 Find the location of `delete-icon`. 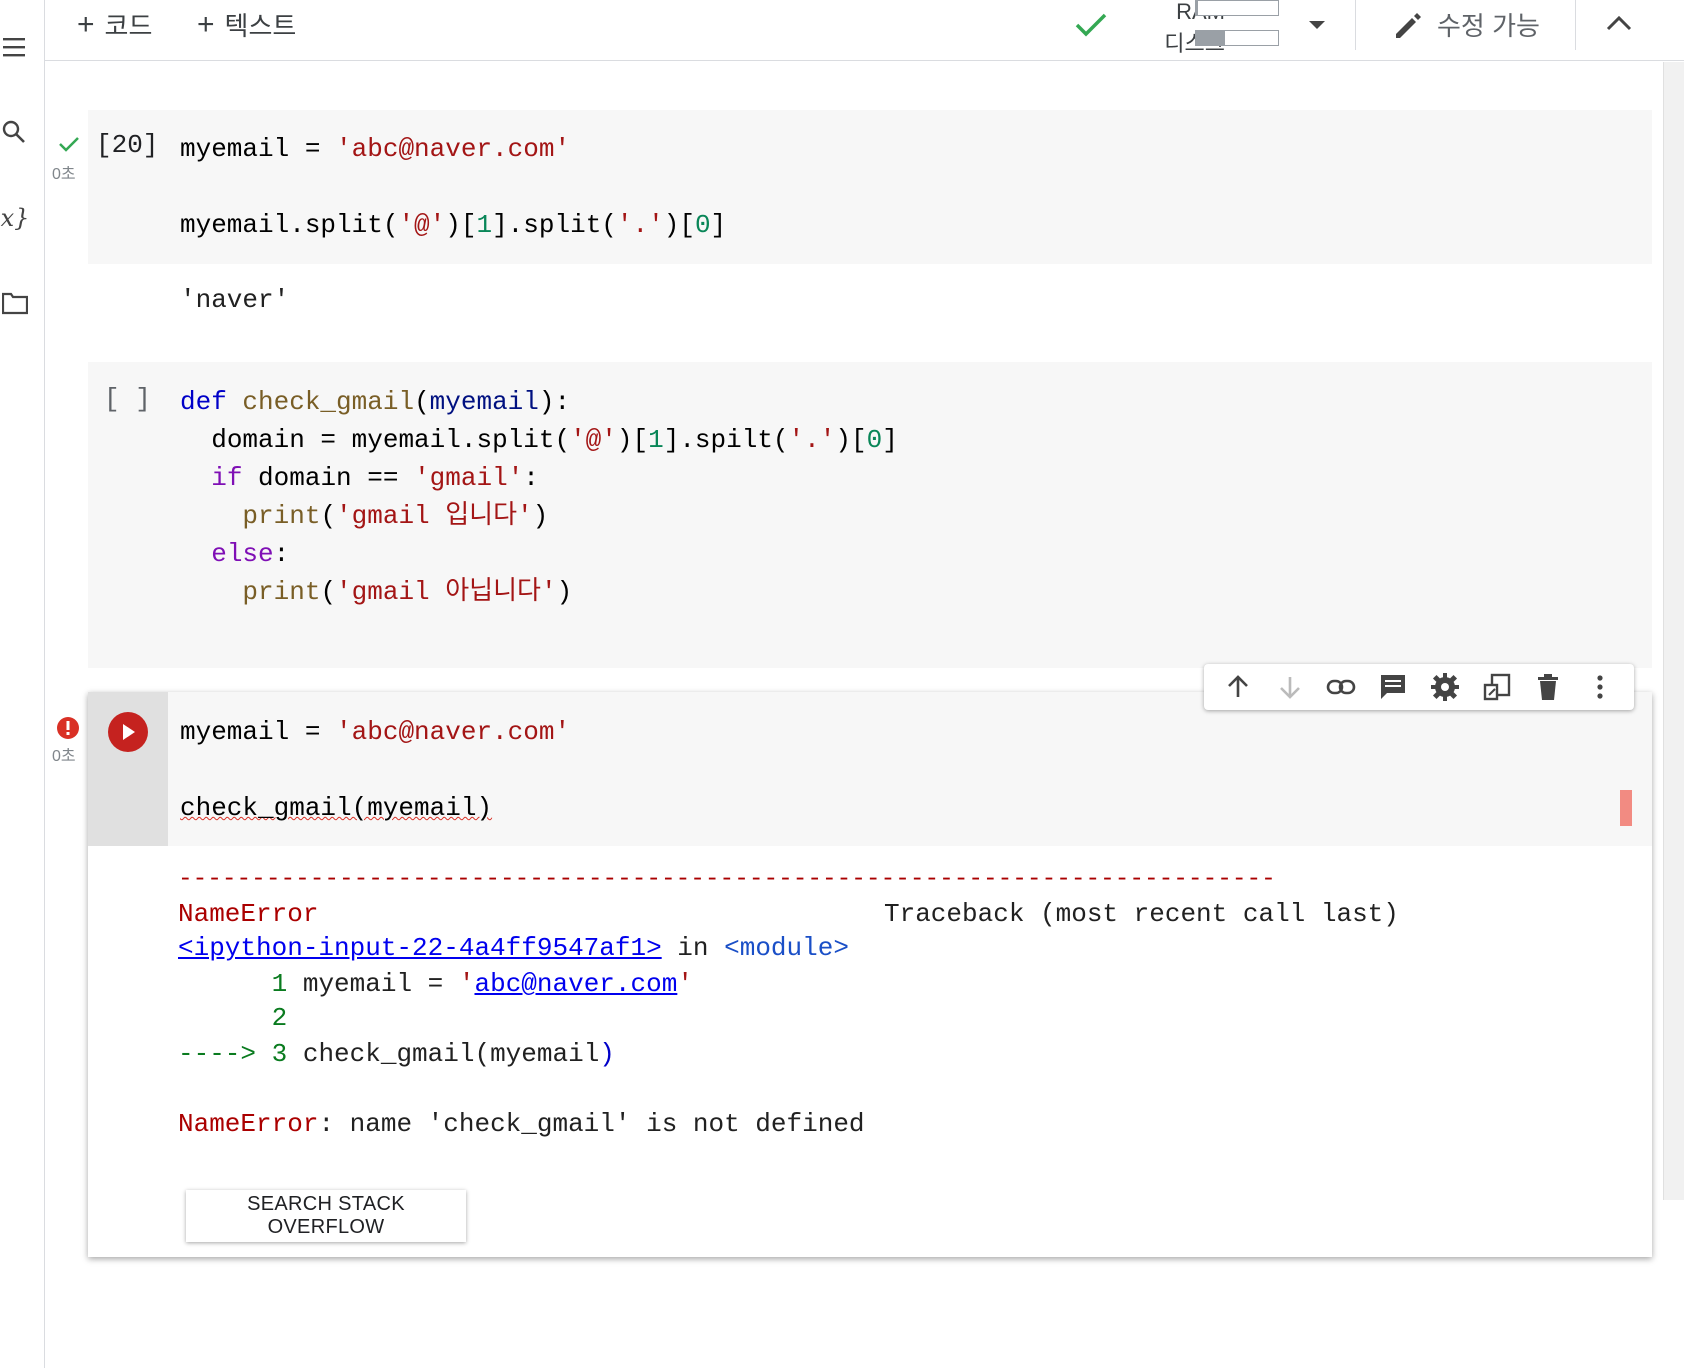

delete-icon is located at coordinates (1548, 687).